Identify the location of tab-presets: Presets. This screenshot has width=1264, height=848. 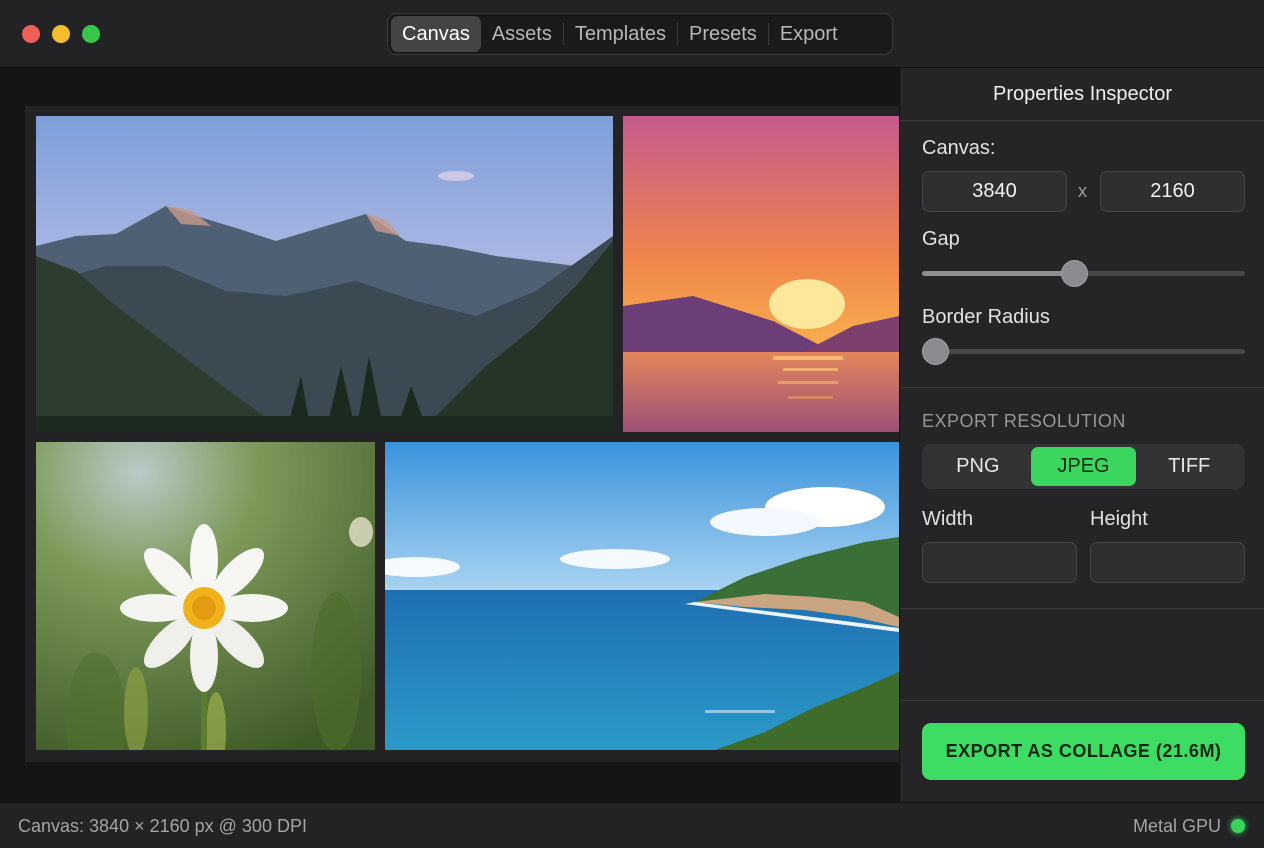
(723, 34).